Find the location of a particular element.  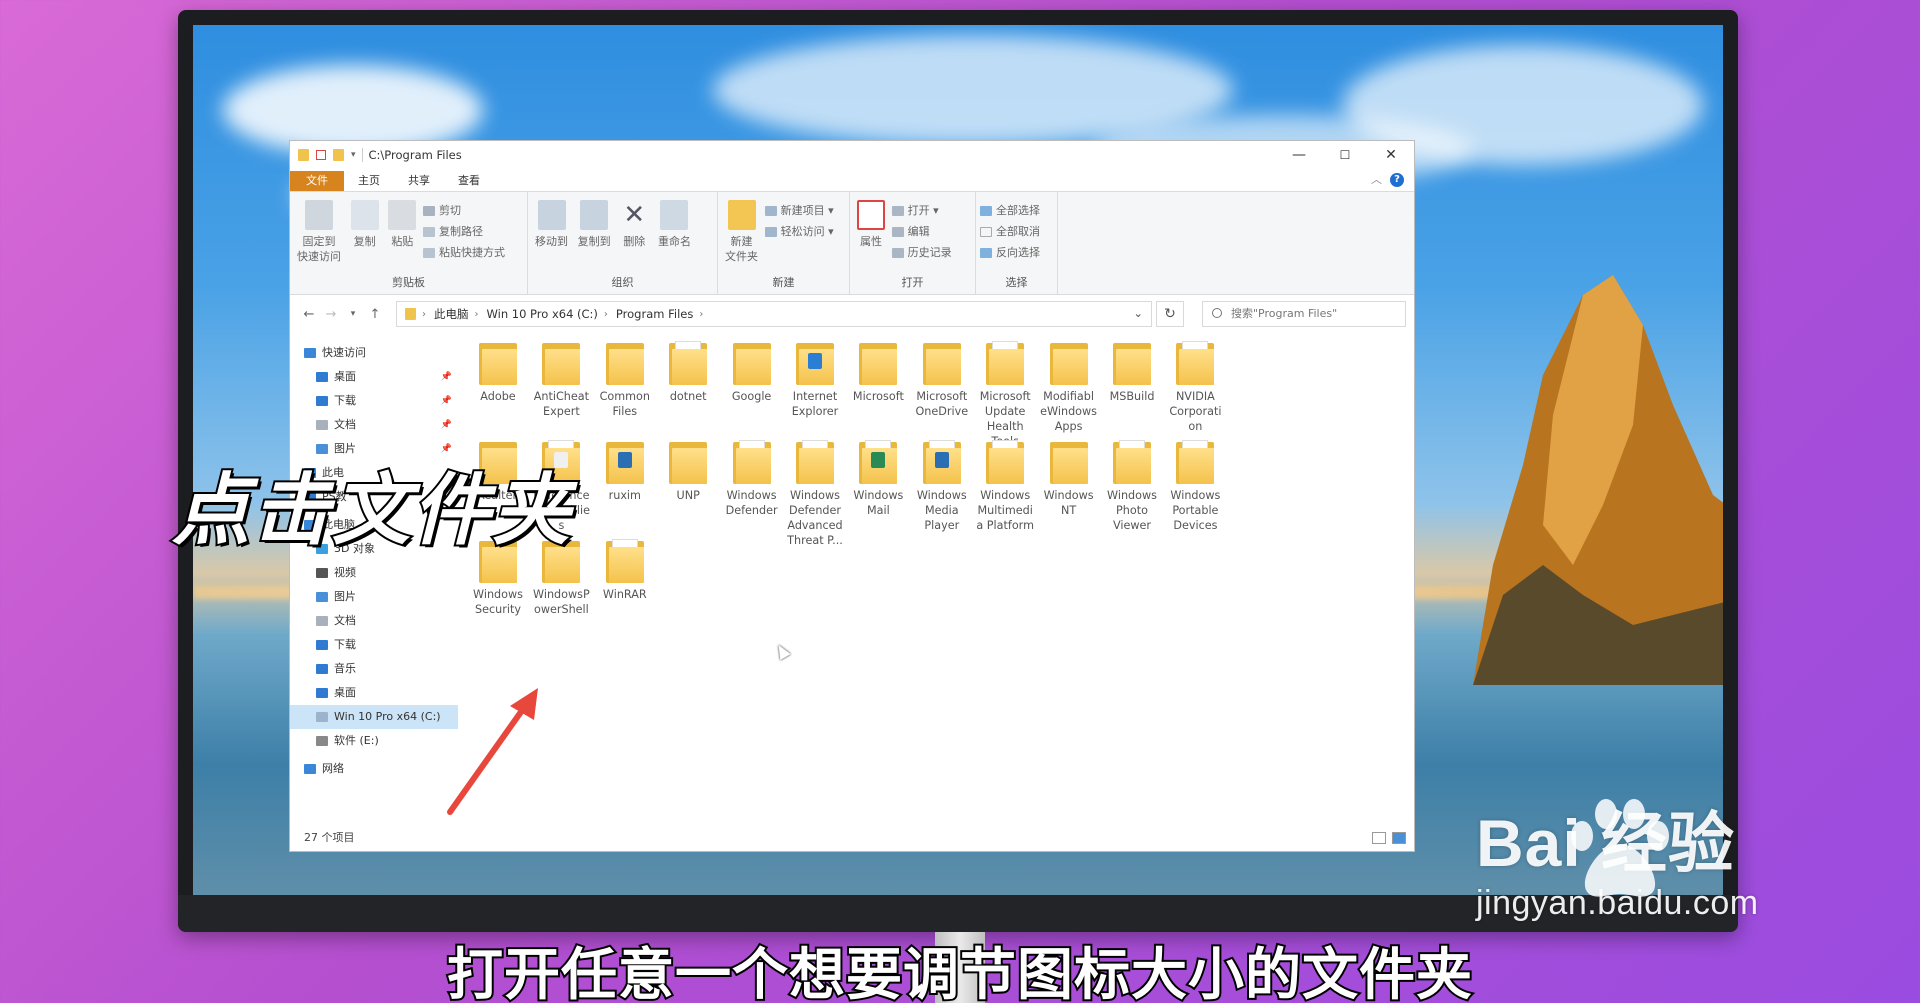

folder-item: Microsoft is located at coordinates (878, 372).